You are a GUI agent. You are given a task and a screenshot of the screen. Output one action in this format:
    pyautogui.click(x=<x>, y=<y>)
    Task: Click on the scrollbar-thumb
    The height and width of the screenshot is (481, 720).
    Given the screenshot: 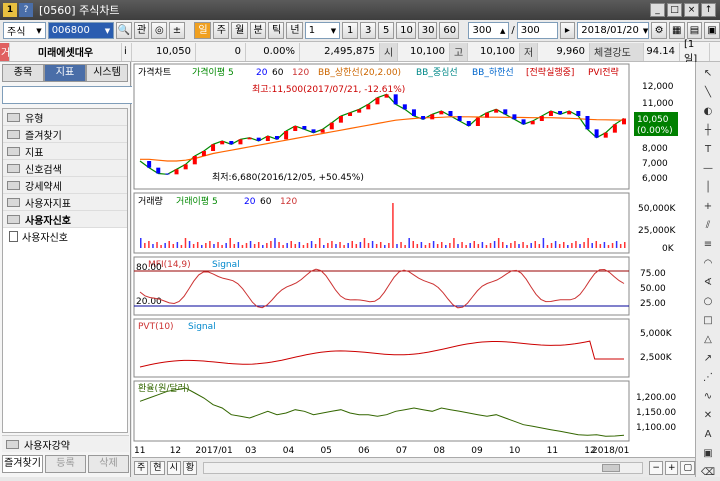 What is the action you would take?
    pyautogui.click(x=611, y=467)
    